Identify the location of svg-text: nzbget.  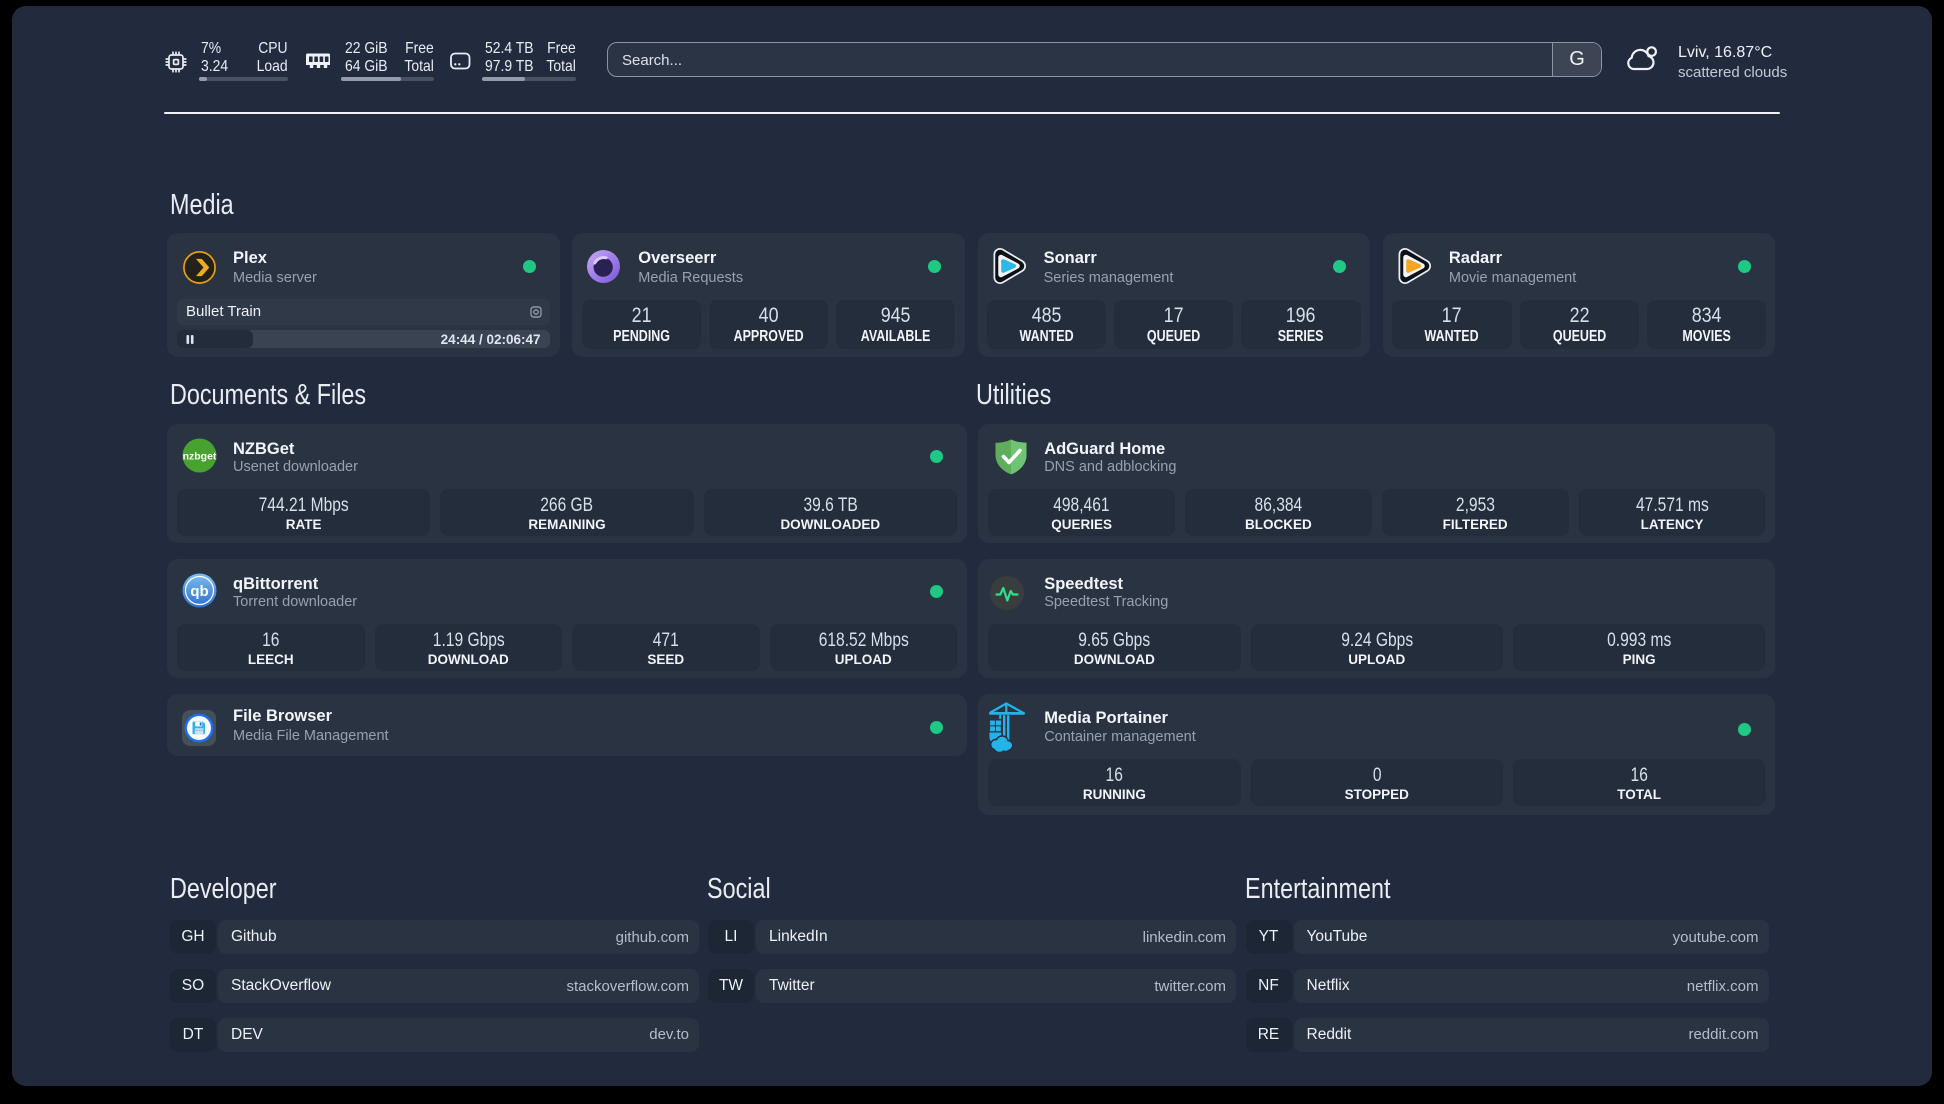
(200, 457).